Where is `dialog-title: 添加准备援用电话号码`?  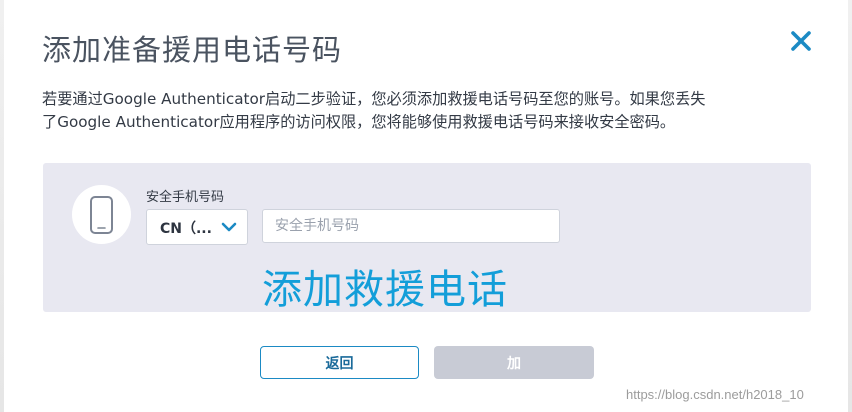
dialog-title: 添加准备援用电话号码 is located at coordinates (192, 50).